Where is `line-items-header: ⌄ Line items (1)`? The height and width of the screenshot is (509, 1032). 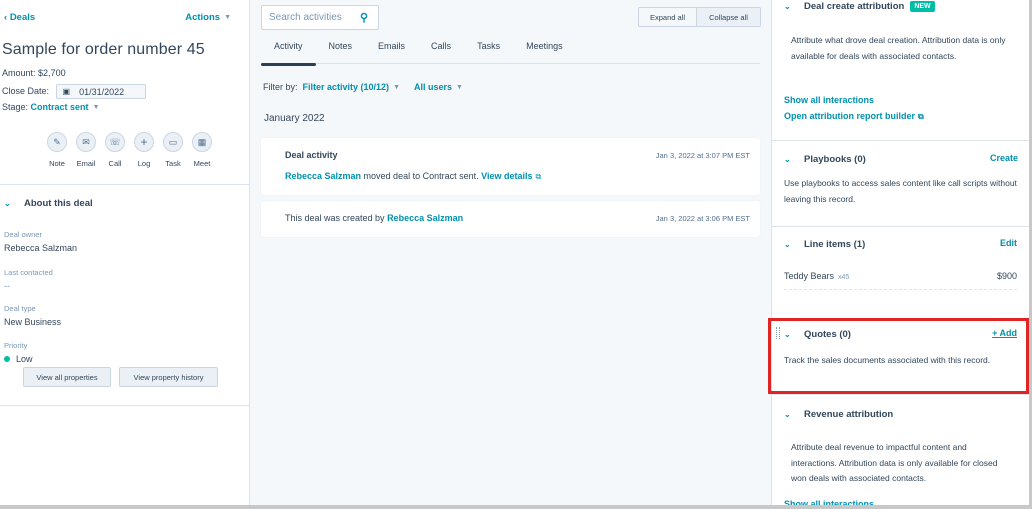 line-items-header: ⌄ Line items (1) is located at coordinates (824, 244).